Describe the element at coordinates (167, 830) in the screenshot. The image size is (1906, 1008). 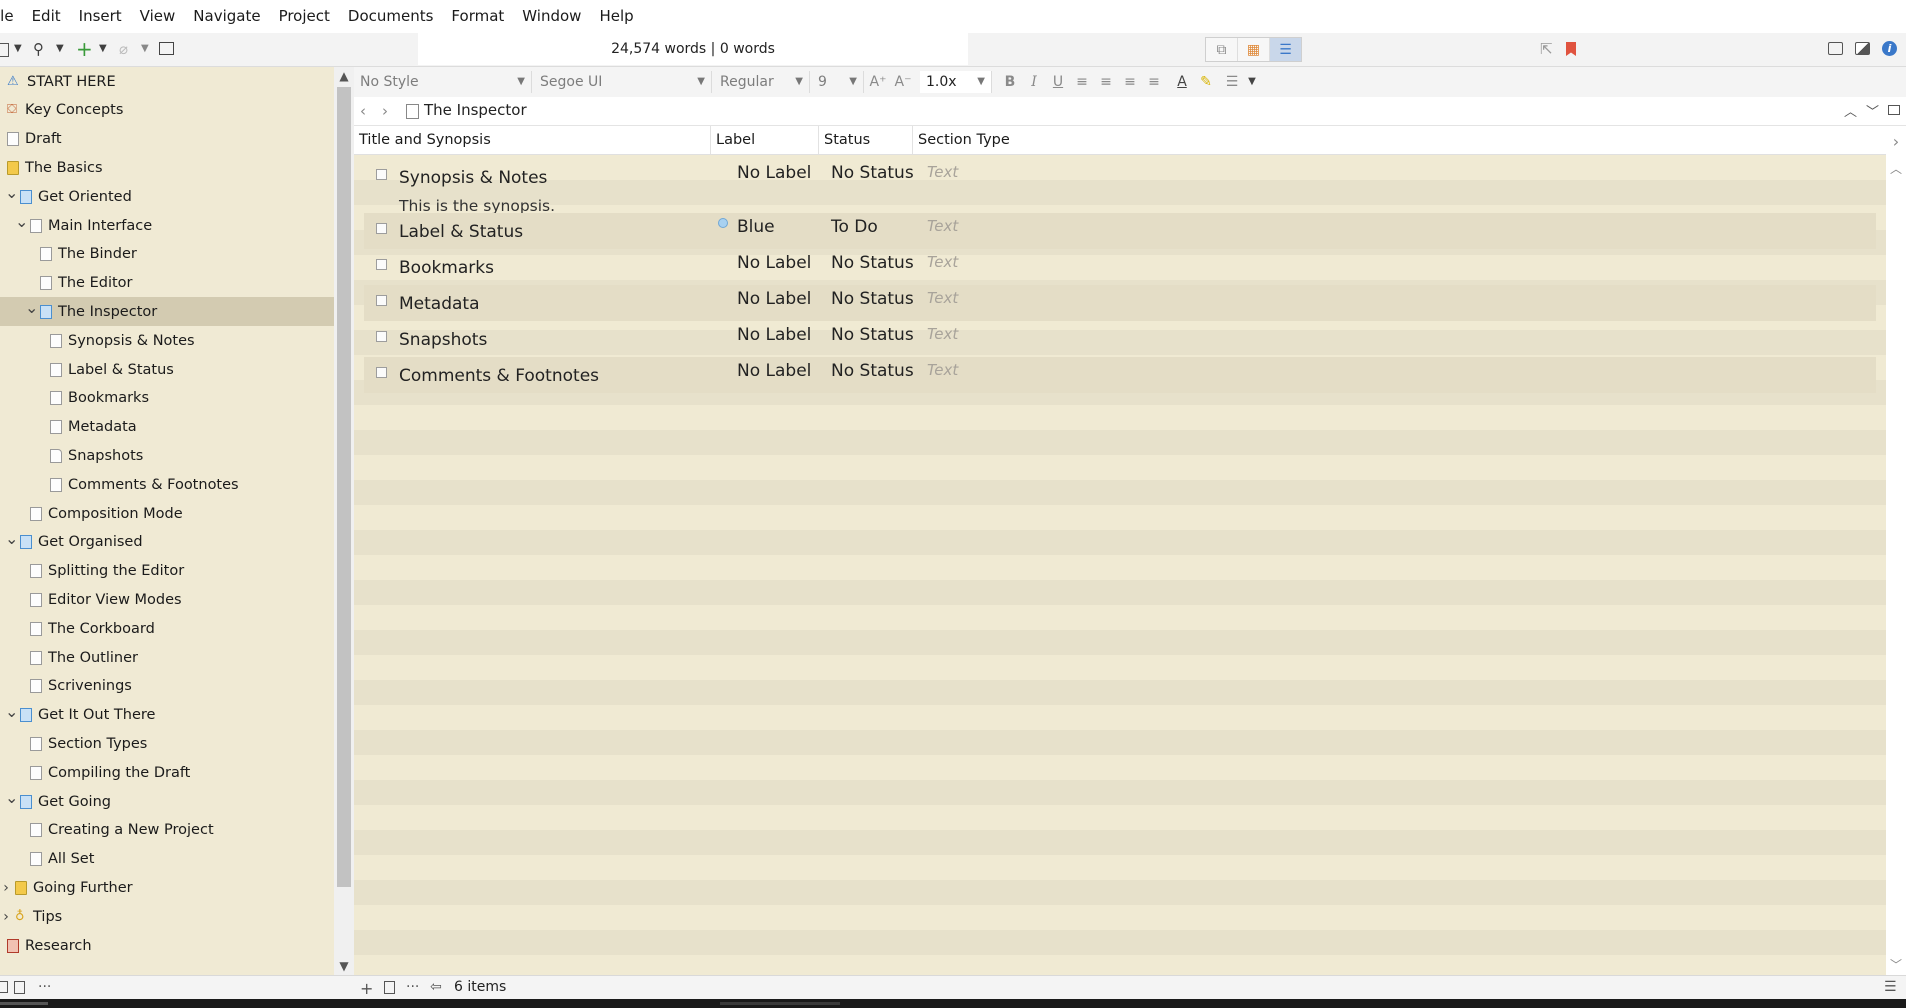
I see `binder-item: Creating a New Project` at that location.